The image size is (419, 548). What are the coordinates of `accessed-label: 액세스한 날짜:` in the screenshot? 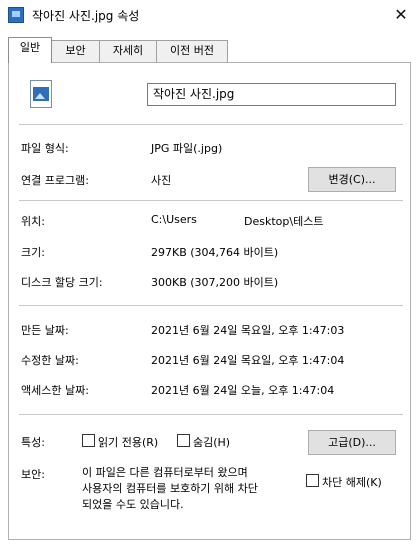 It's located at (55, 390).